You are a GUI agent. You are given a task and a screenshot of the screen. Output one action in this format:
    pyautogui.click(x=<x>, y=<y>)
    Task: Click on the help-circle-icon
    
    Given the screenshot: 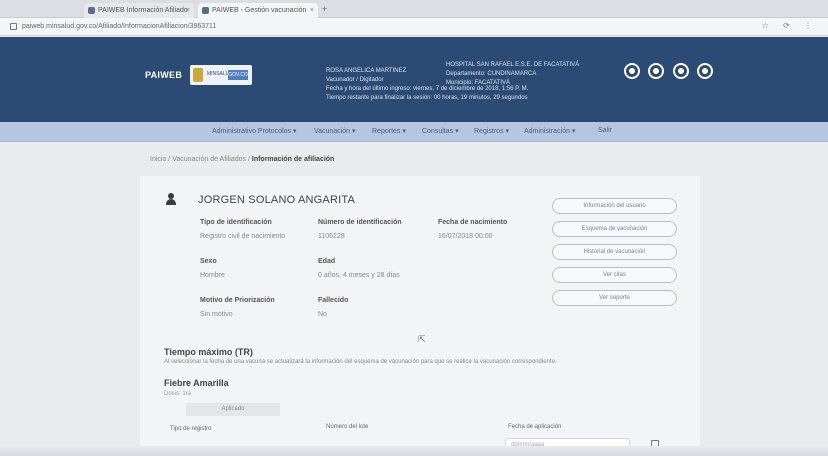 What is the action you would take?
    pyautogui.click(x=680, y=71)
    